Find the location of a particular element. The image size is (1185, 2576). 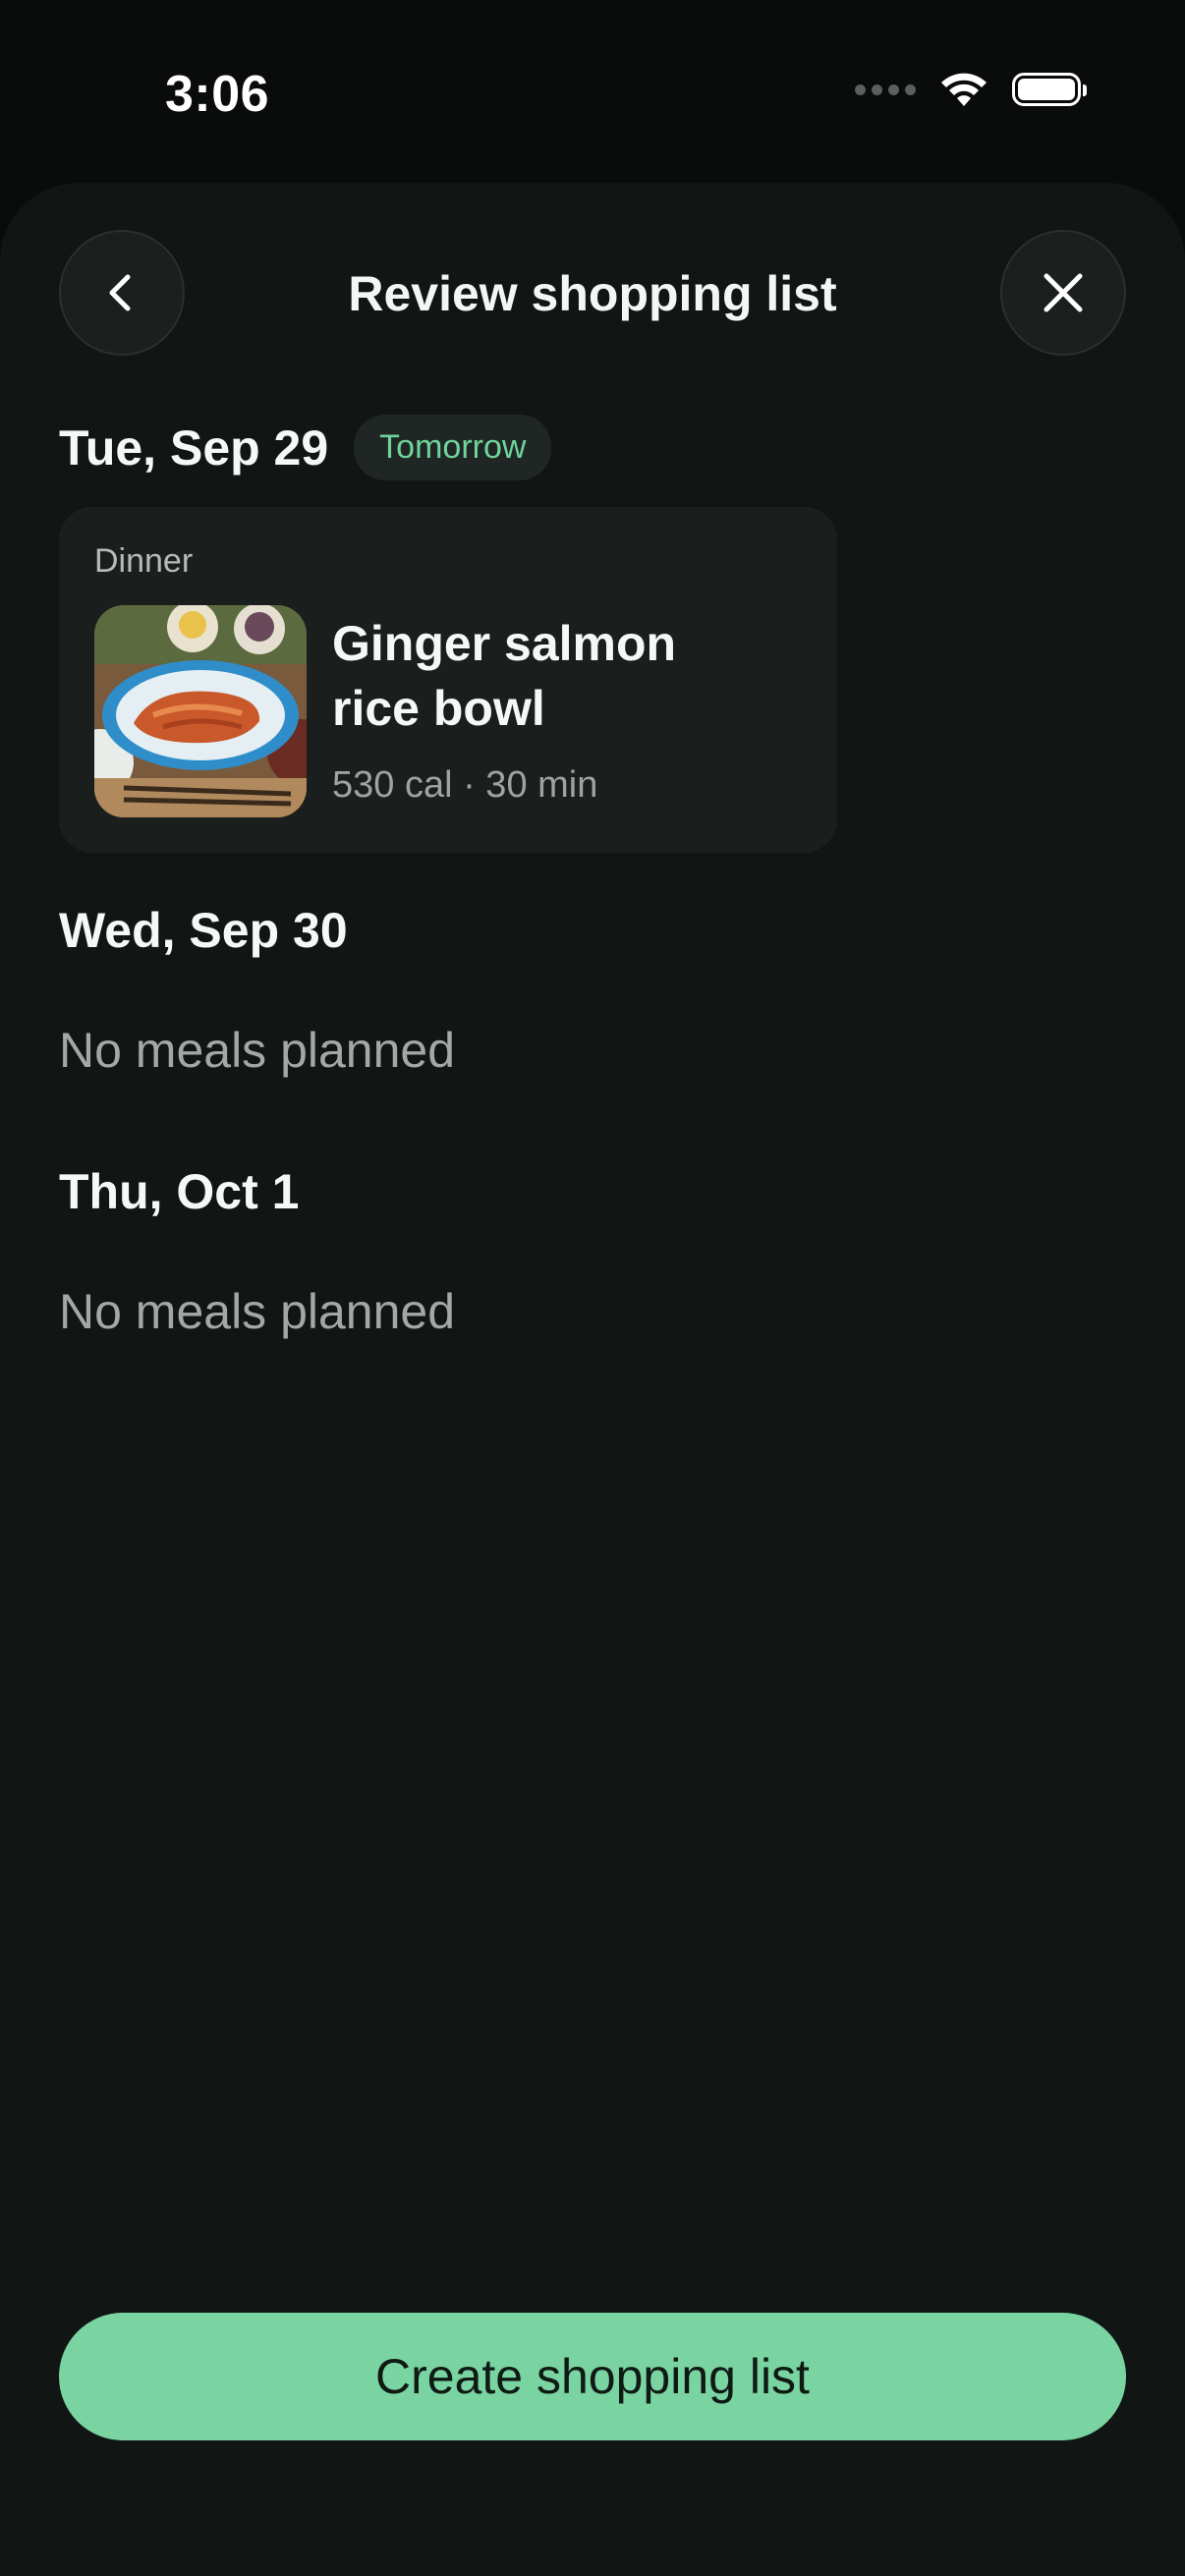

cellular-signal-icon is located at coordinates (886, 89).